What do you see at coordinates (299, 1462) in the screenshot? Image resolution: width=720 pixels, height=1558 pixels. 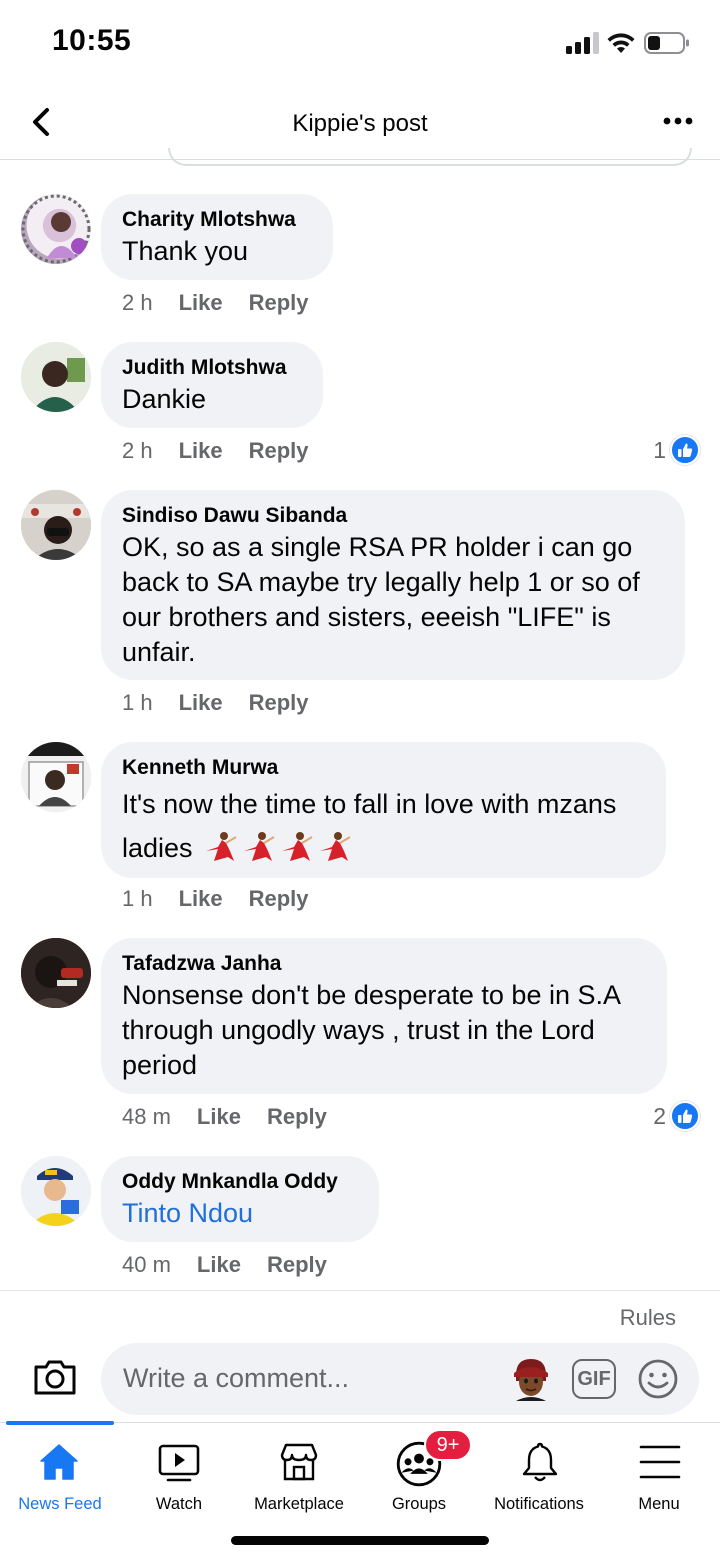 I see `marketplace-icon` at bounding box center [299, 1462].